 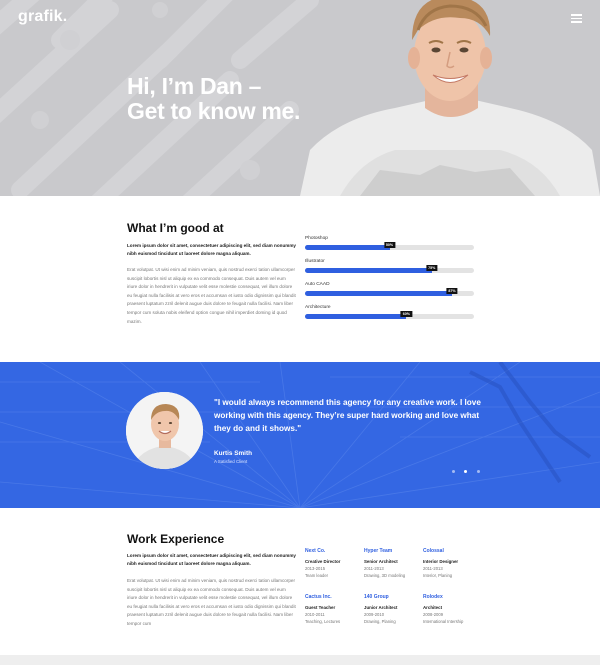 What do you see at coordinates (317, 575) in the screenshot?
I see `job-note: Team leader` at bounding box center [317, 575].